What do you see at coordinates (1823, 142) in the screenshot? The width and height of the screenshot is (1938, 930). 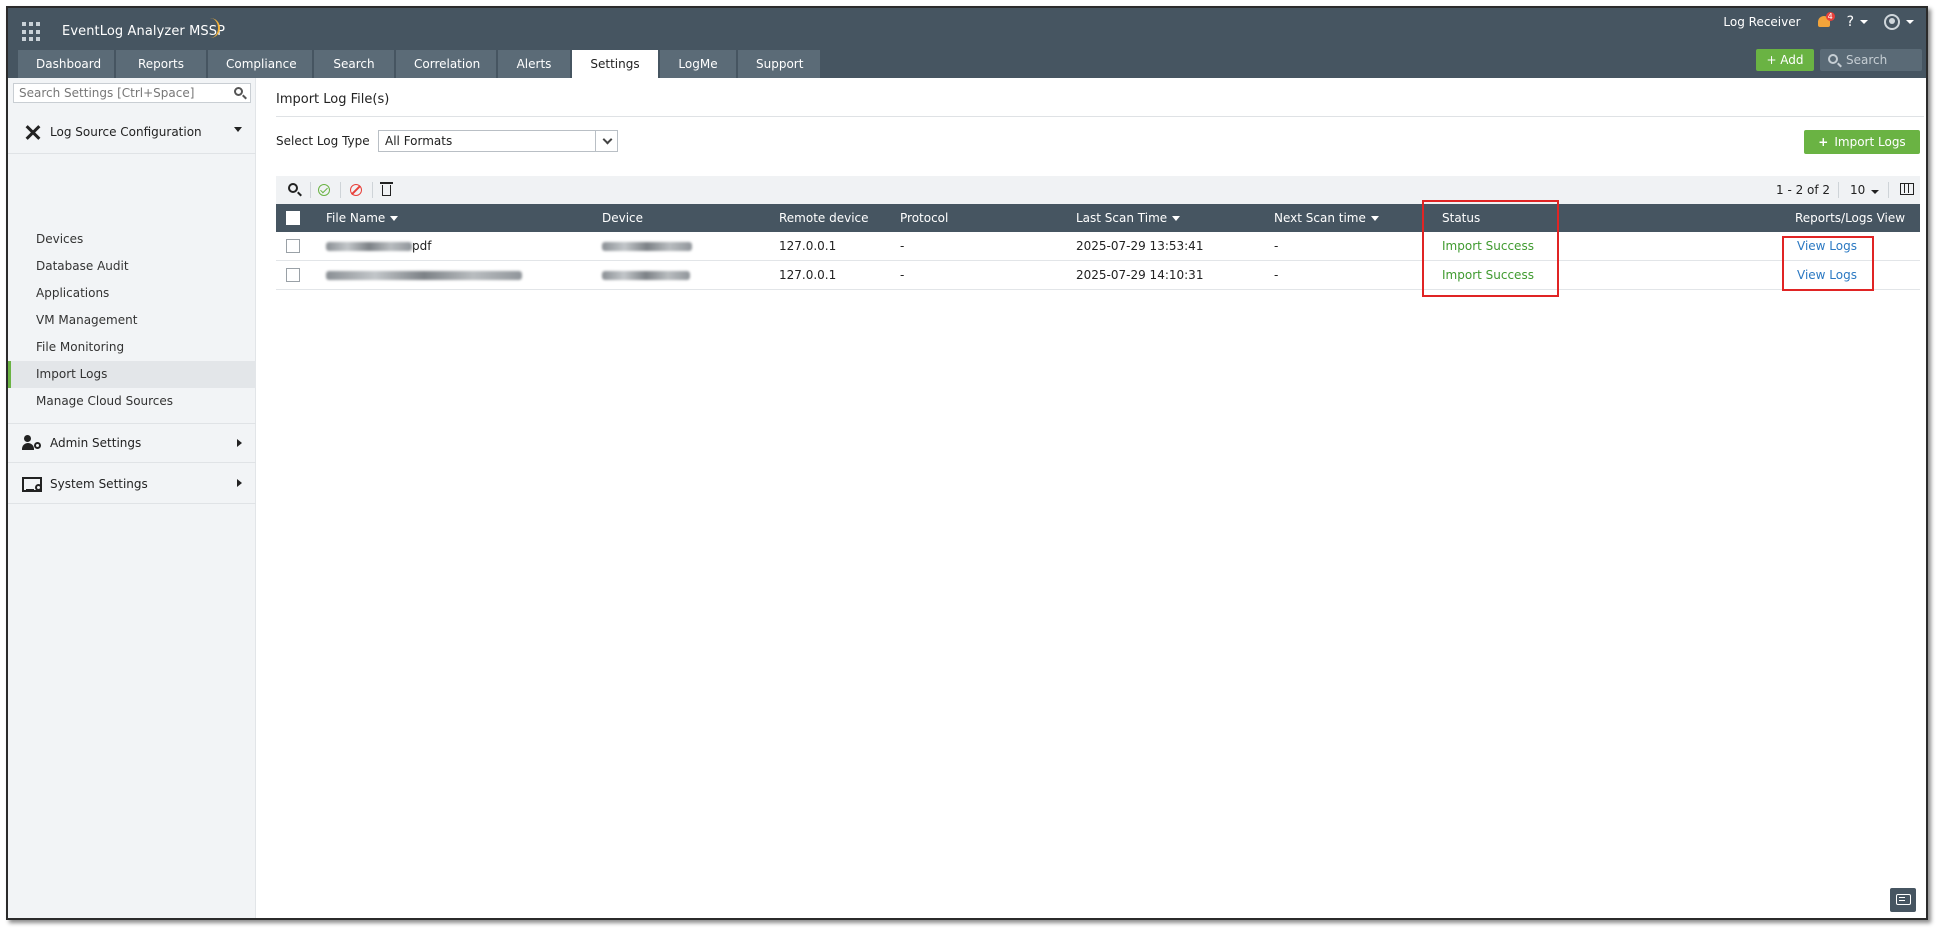 I see `plus-icon: +` at bounding box center [1823, 142].